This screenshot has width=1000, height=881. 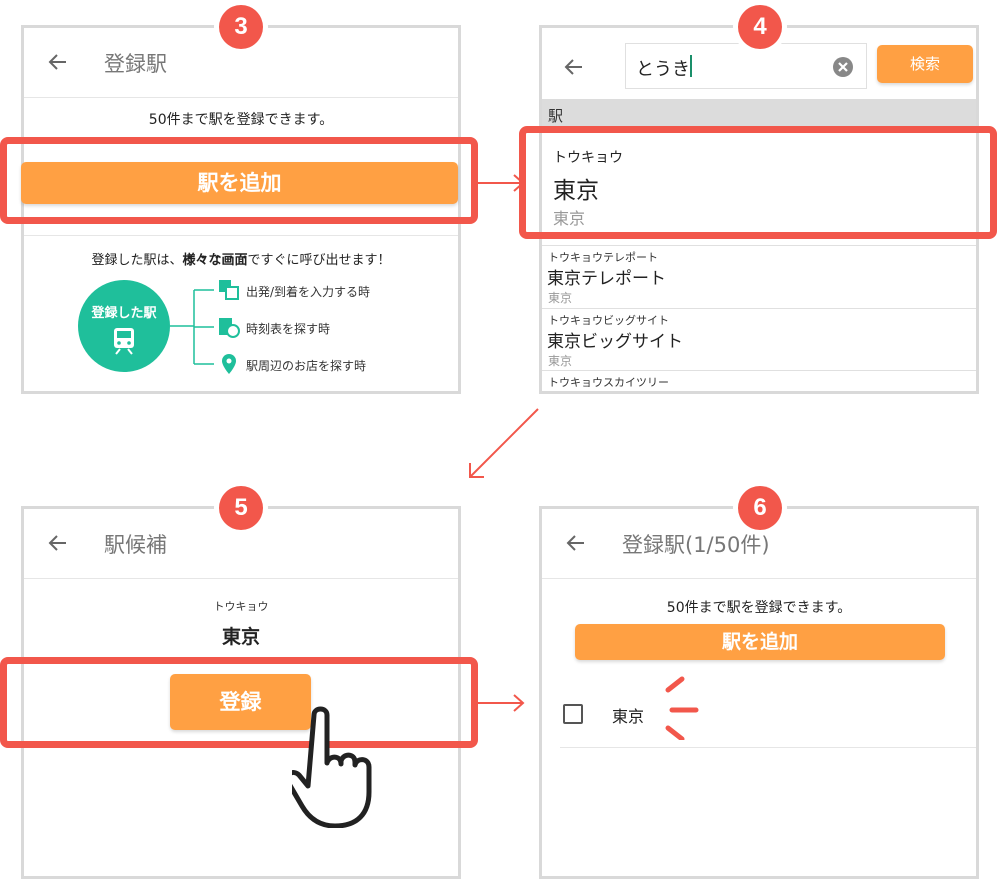 I want to click on feature-label: 出発/到着を入力する時, so click(x=308, y=292).